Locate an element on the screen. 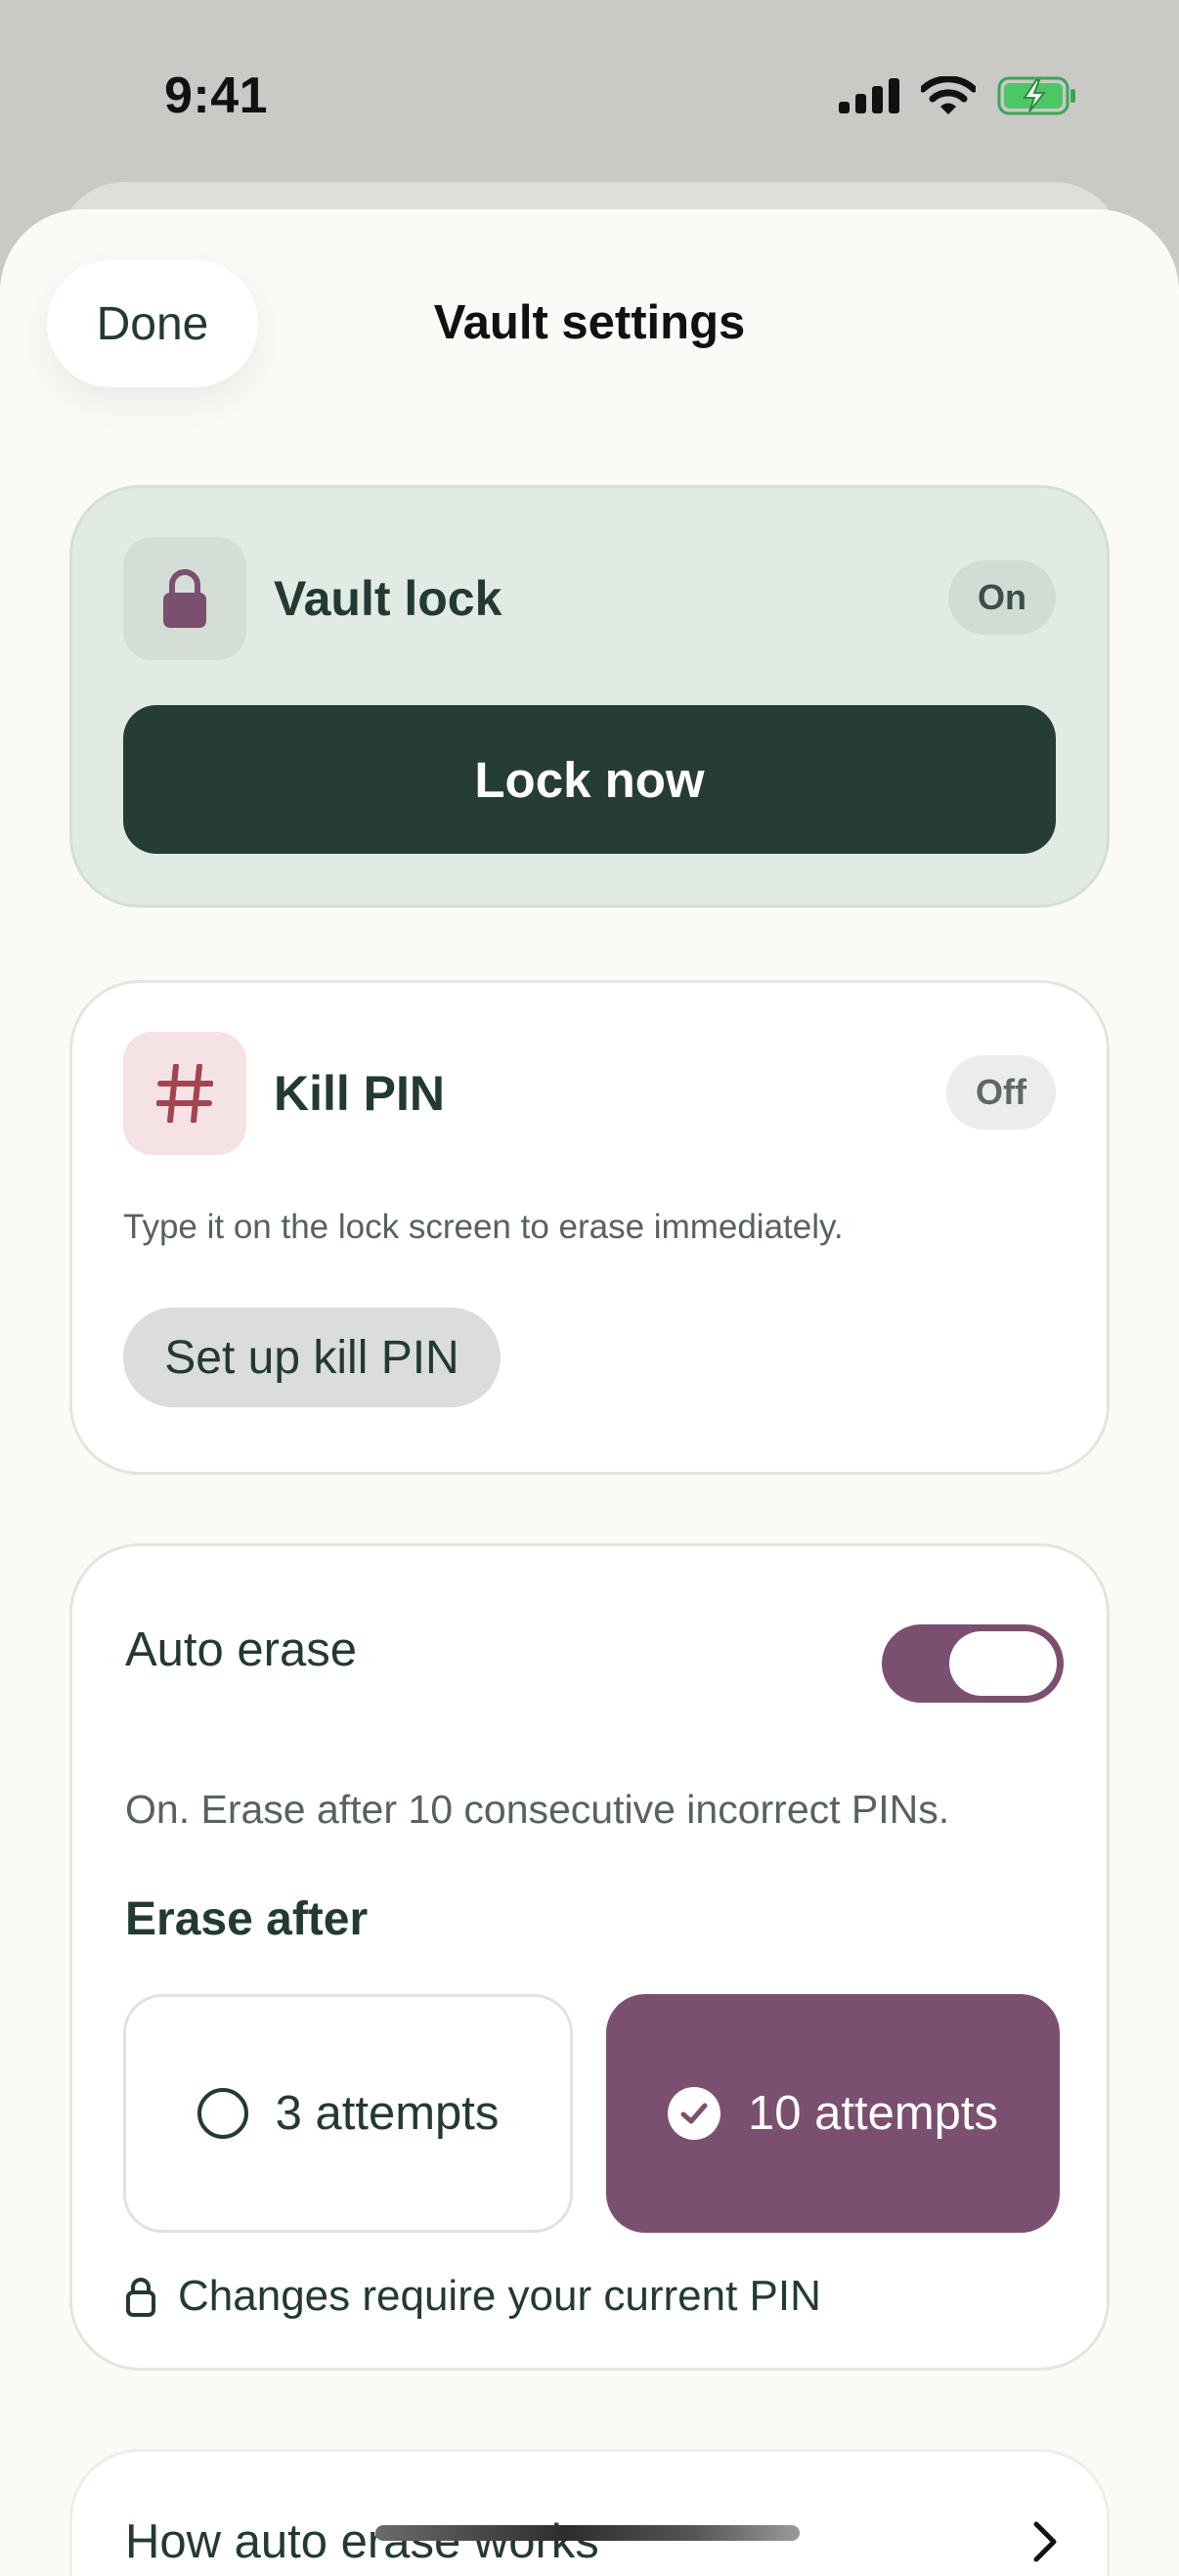 Image resolution: width=1179 pixels, height=2576 pixels. small-lock-icon is located at coordinates (140, 2297).